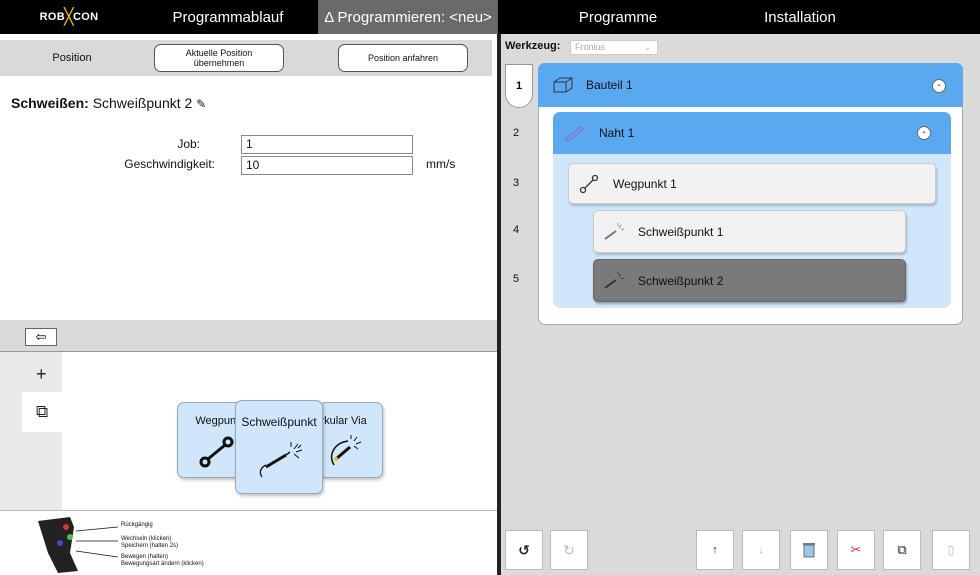 This screenshot has width=980, height=575. Describe the element at coordinates (50, 103) in the screenshot. I see `node-type: Schweißen:` at that location.